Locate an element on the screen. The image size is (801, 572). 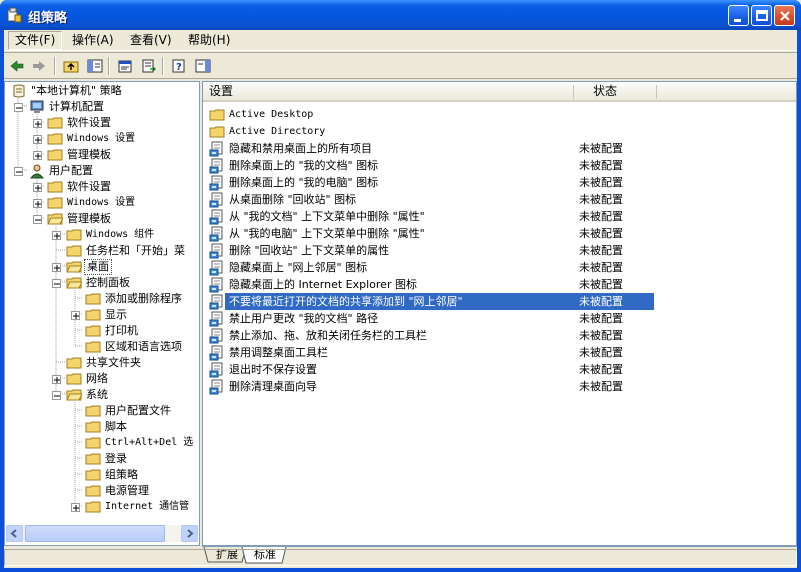
tree-item-add-remove-programs: 添加或删除程序 is located at coordinates (102, 299).